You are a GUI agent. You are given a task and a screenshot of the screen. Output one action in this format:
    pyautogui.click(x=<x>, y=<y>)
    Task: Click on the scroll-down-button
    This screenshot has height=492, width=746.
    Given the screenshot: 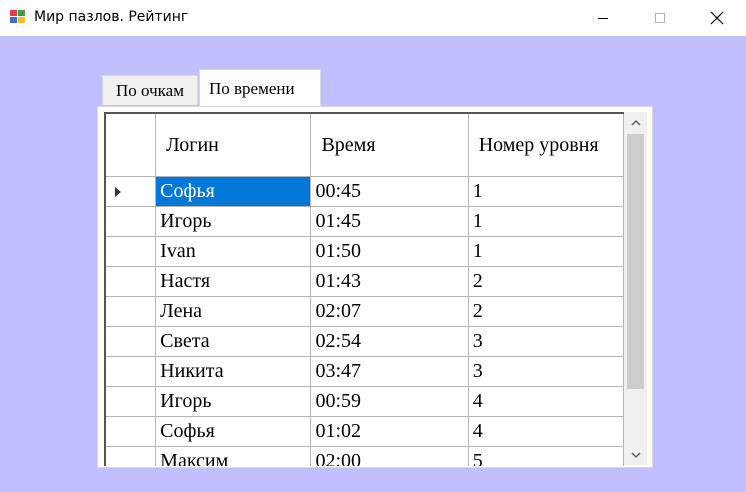 What is the action you would take?
    pyautogui.click(x=635, y=454)
    